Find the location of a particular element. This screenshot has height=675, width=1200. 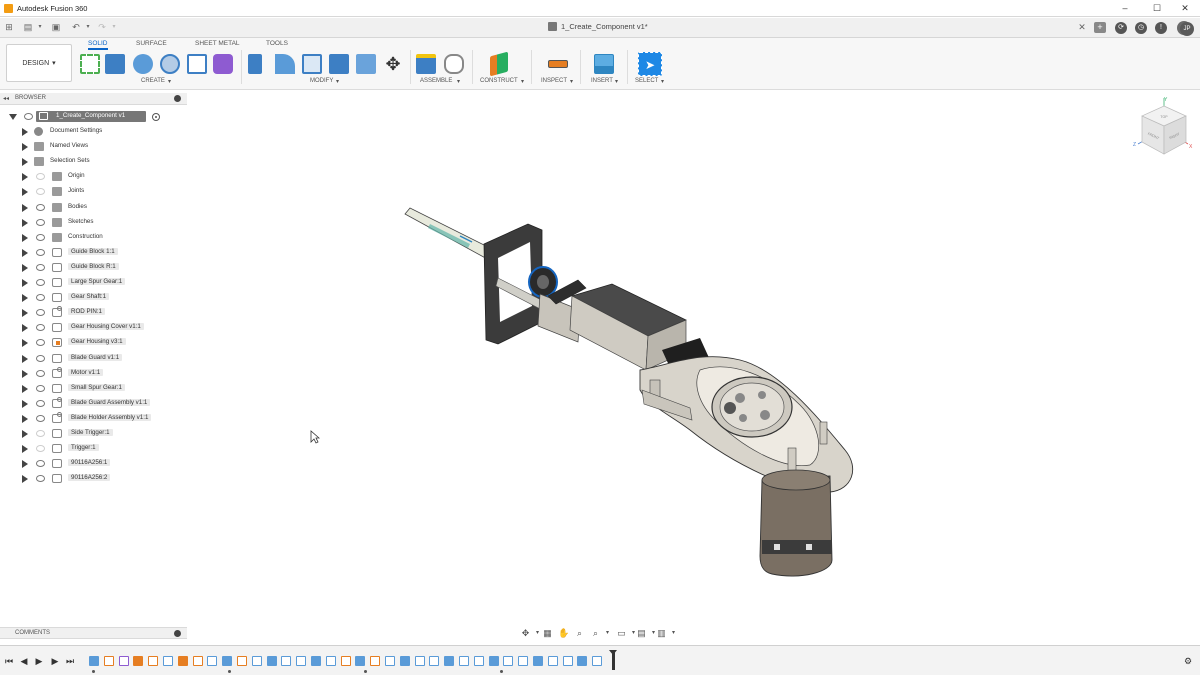

tree-item: Gear Housing Cover v1:1 is located at coordinates (93, 328).